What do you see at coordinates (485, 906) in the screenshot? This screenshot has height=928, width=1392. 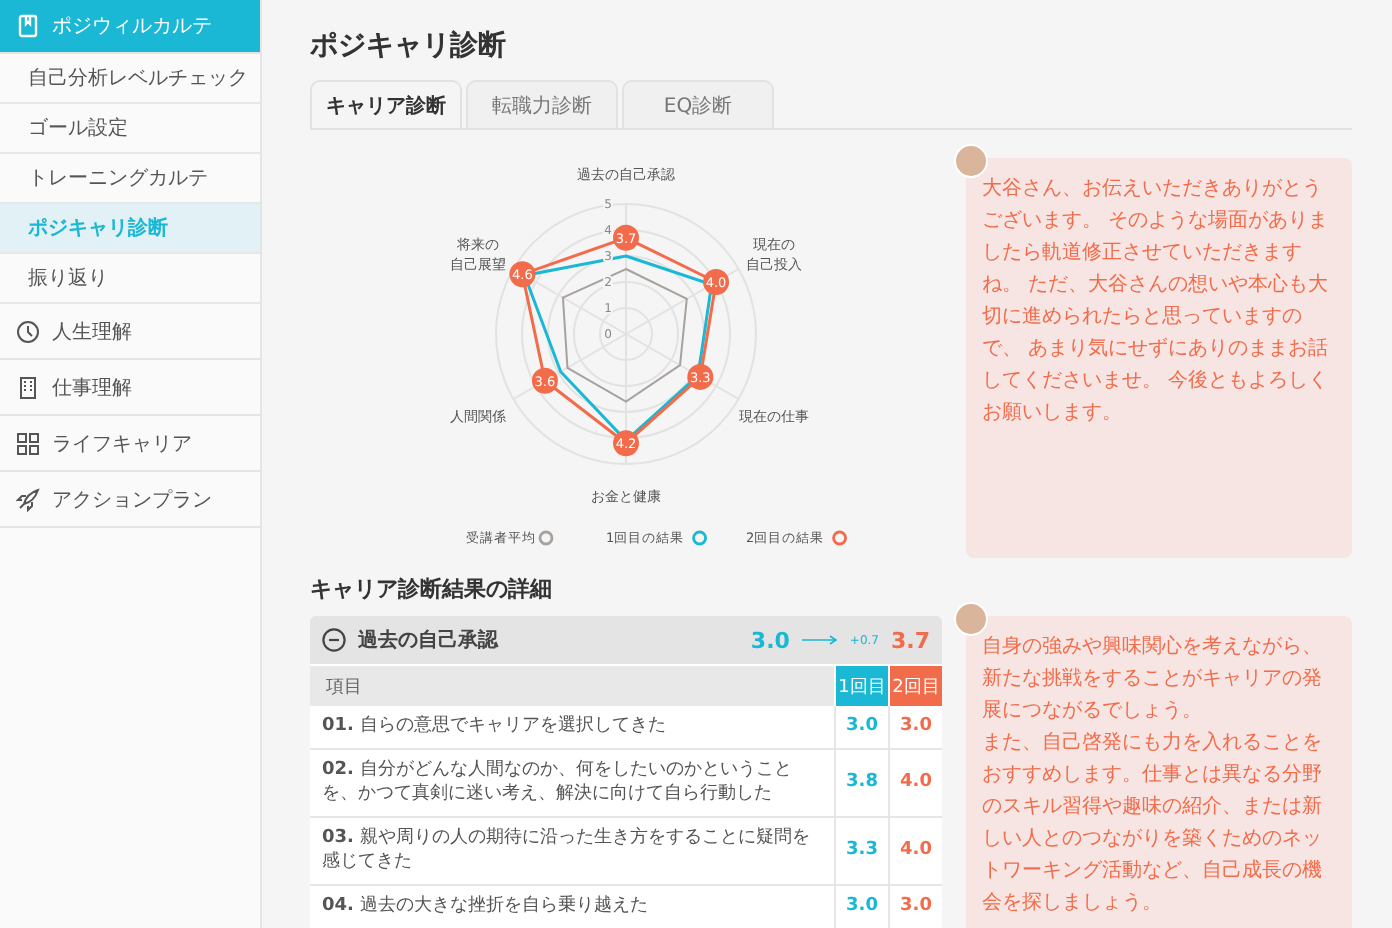 I see `question-text: 04. 過去の大きな挫折を自ら乗り越えた` at bounding box center [485, 906].